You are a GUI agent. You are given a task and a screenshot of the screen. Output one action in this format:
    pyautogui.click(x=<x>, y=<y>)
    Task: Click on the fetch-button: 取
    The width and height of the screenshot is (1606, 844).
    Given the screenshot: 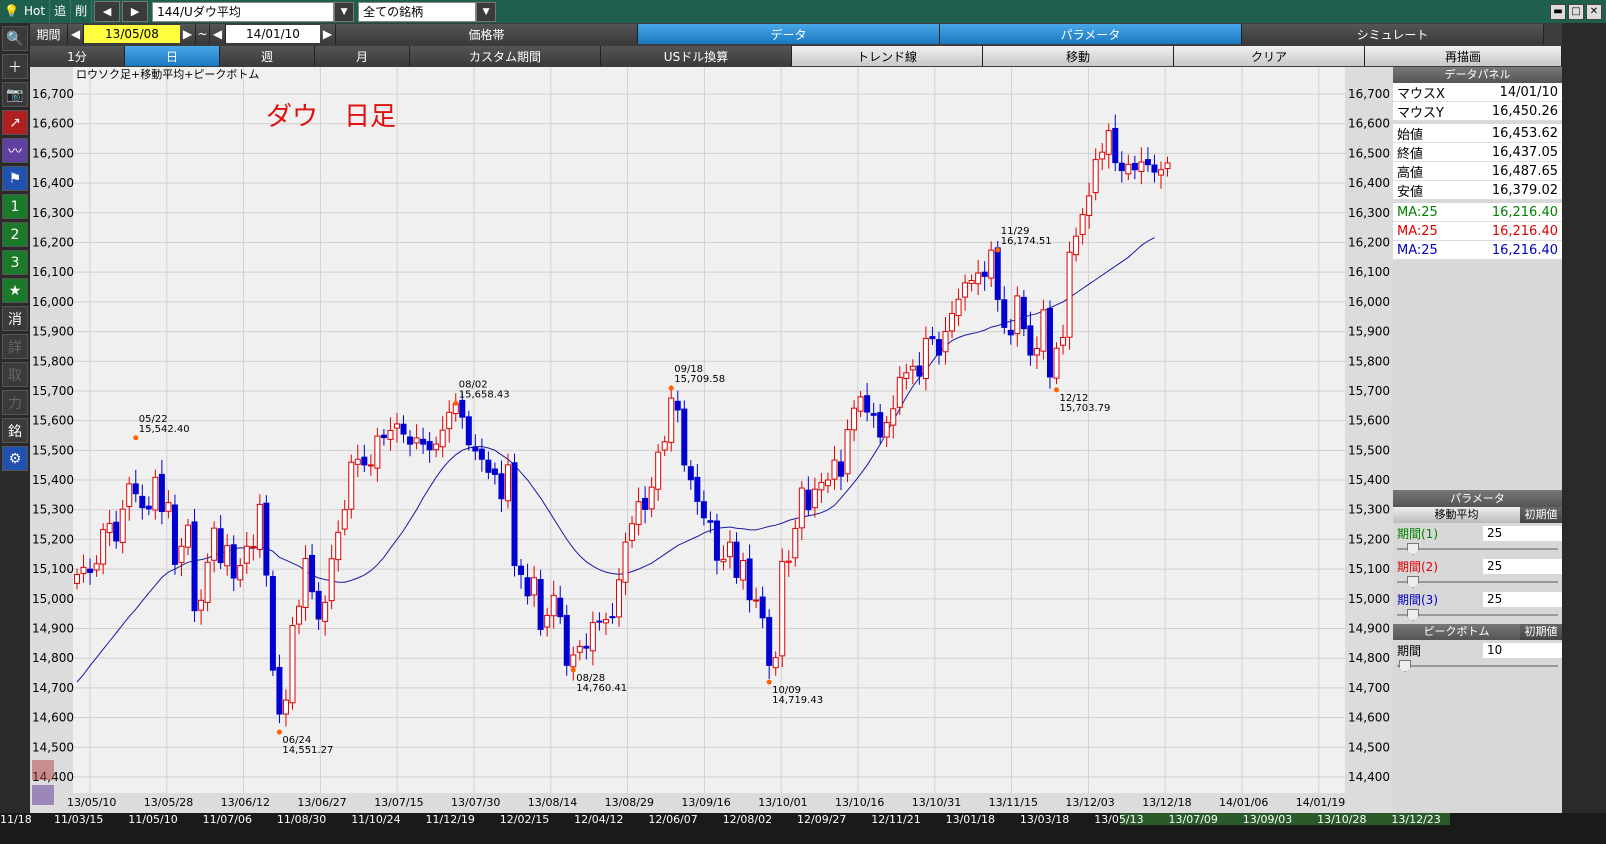 What is the action you would take?
    pyautogui.click(x=15, y=374)
    